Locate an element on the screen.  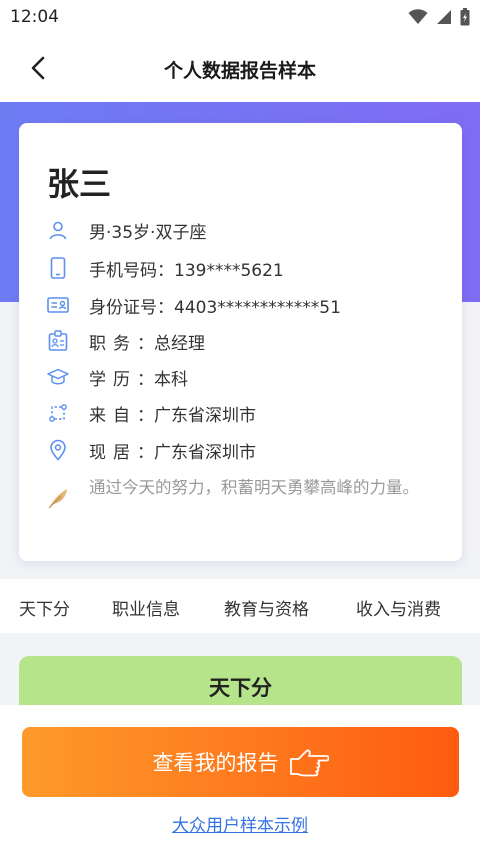
tab-career-info: 职业信息 is located at coordinates (146, 607).